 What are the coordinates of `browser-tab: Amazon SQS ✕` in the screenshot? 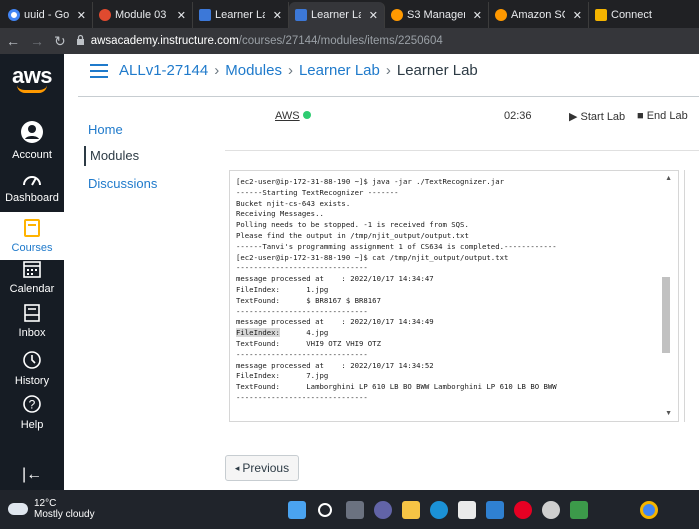 It's located at (539, 15).